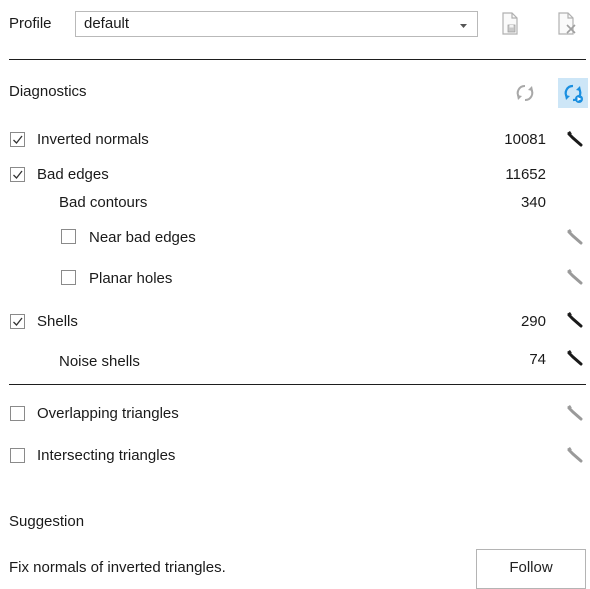 The width and height of the screenshot is (590, 589). I want to click on auto-refresh-toggle, so click(573, 93).